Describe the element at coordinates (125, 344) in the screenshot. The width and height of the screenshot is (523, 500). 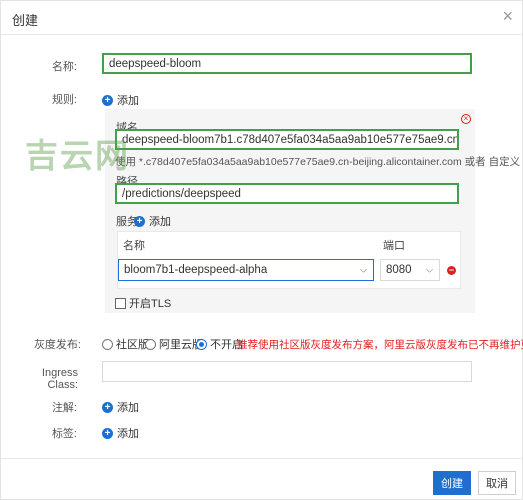
I see `canary-option-community: 社区版` at that location.